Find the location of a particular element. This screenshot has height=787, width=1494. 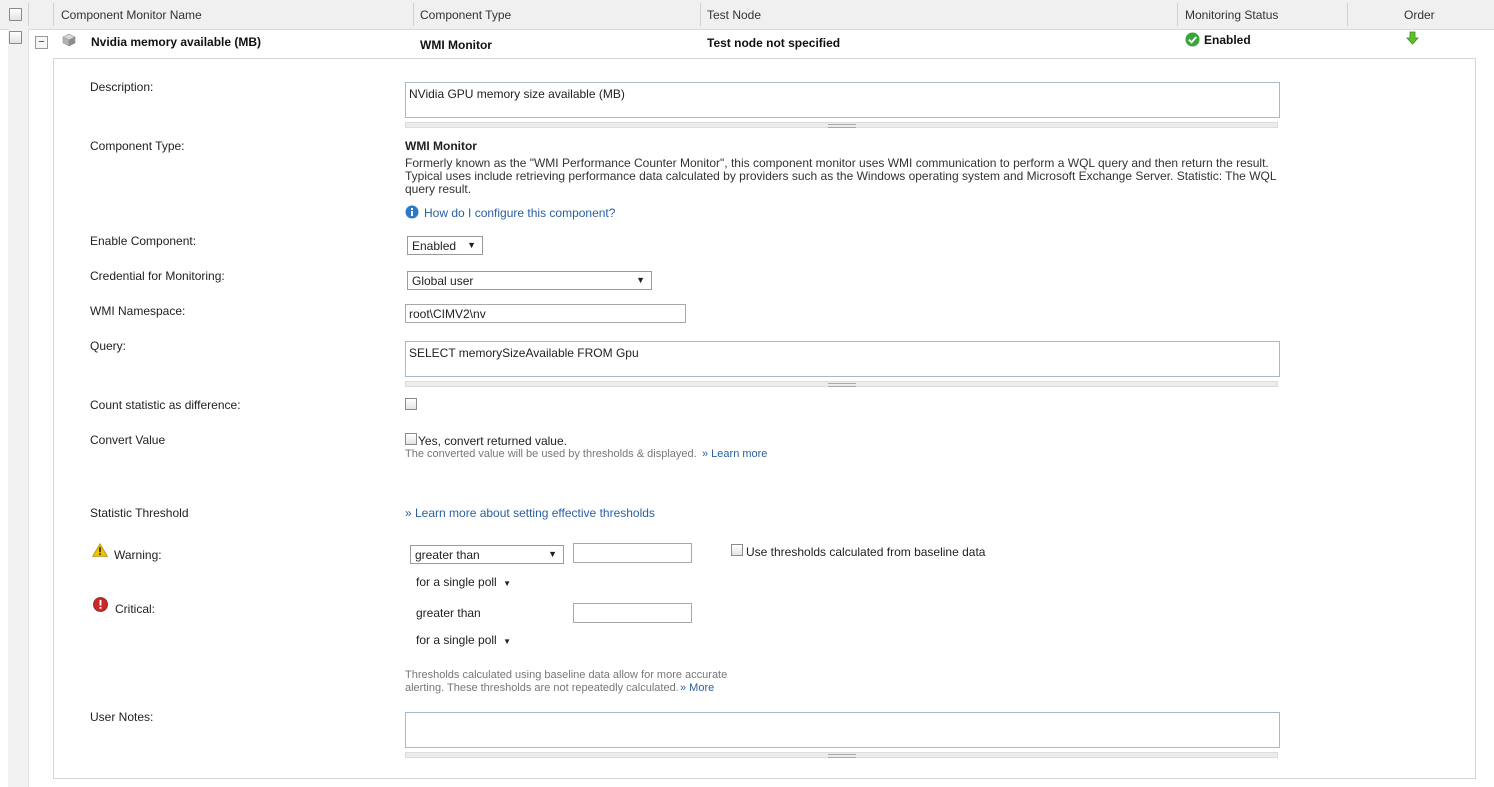

credential-select: Global user ▼ is located at coordinates (529, 280).